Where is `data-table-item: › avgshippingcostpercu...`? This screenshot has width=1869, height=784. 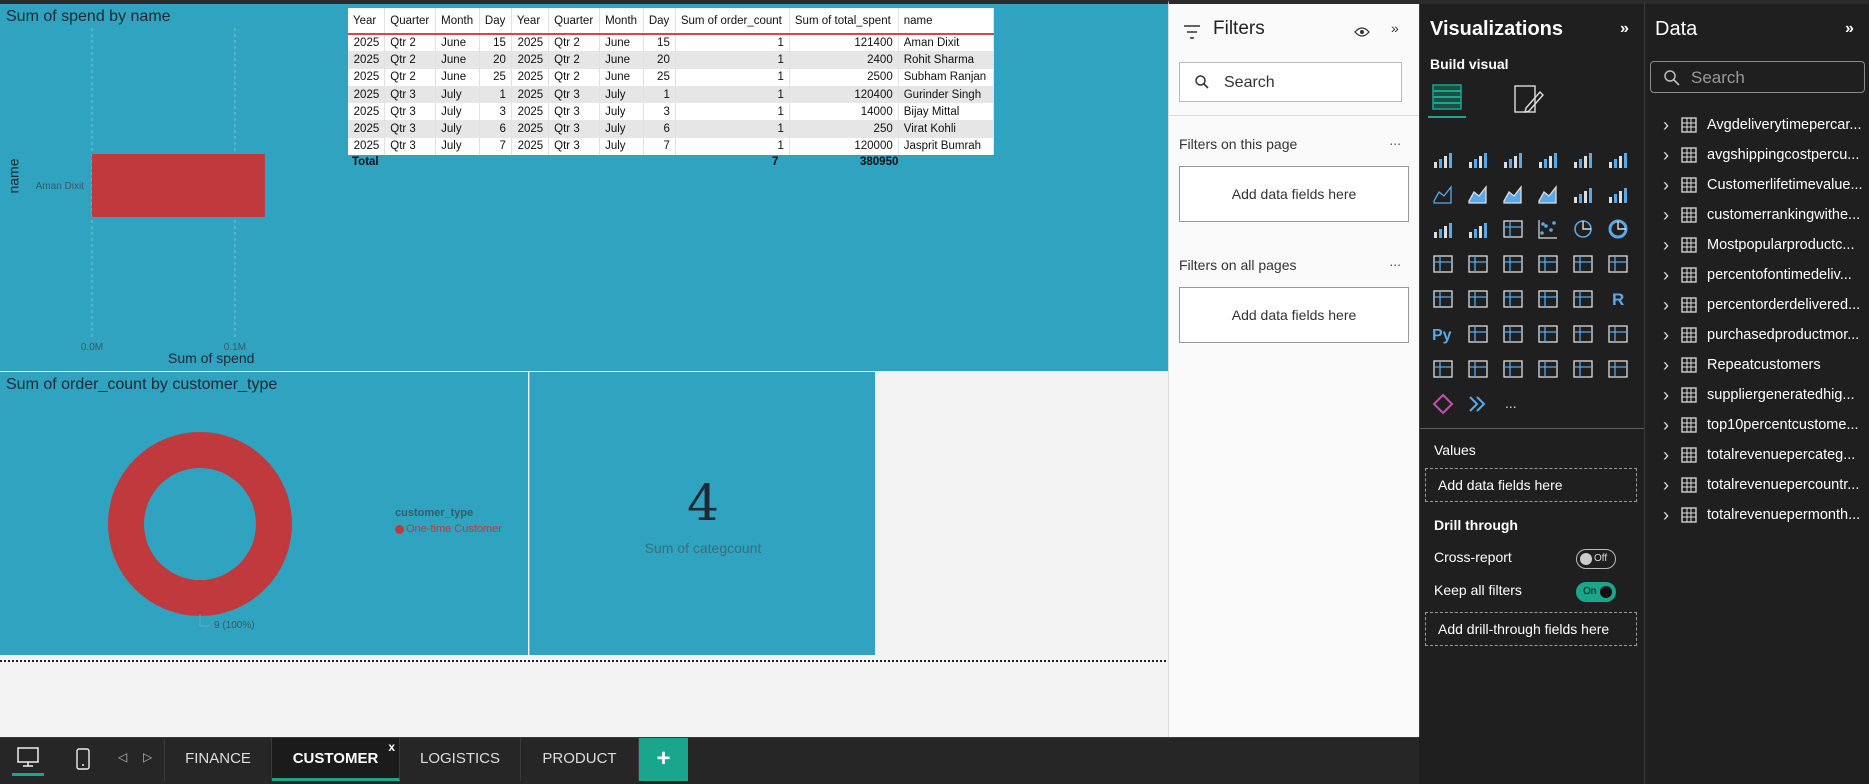
data-table-item: › avgshippingcostpercu... is located at coordinates (1763, 155).